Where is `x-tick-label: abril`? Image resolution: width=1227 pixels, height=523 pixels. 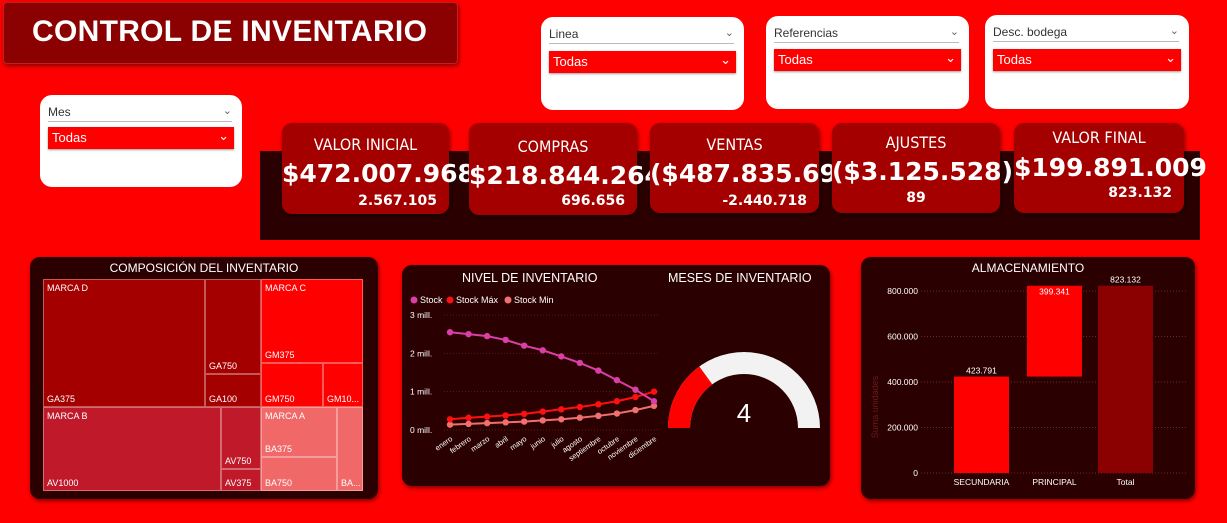 x-tick-label: abril is located at coordinates (501, 442).